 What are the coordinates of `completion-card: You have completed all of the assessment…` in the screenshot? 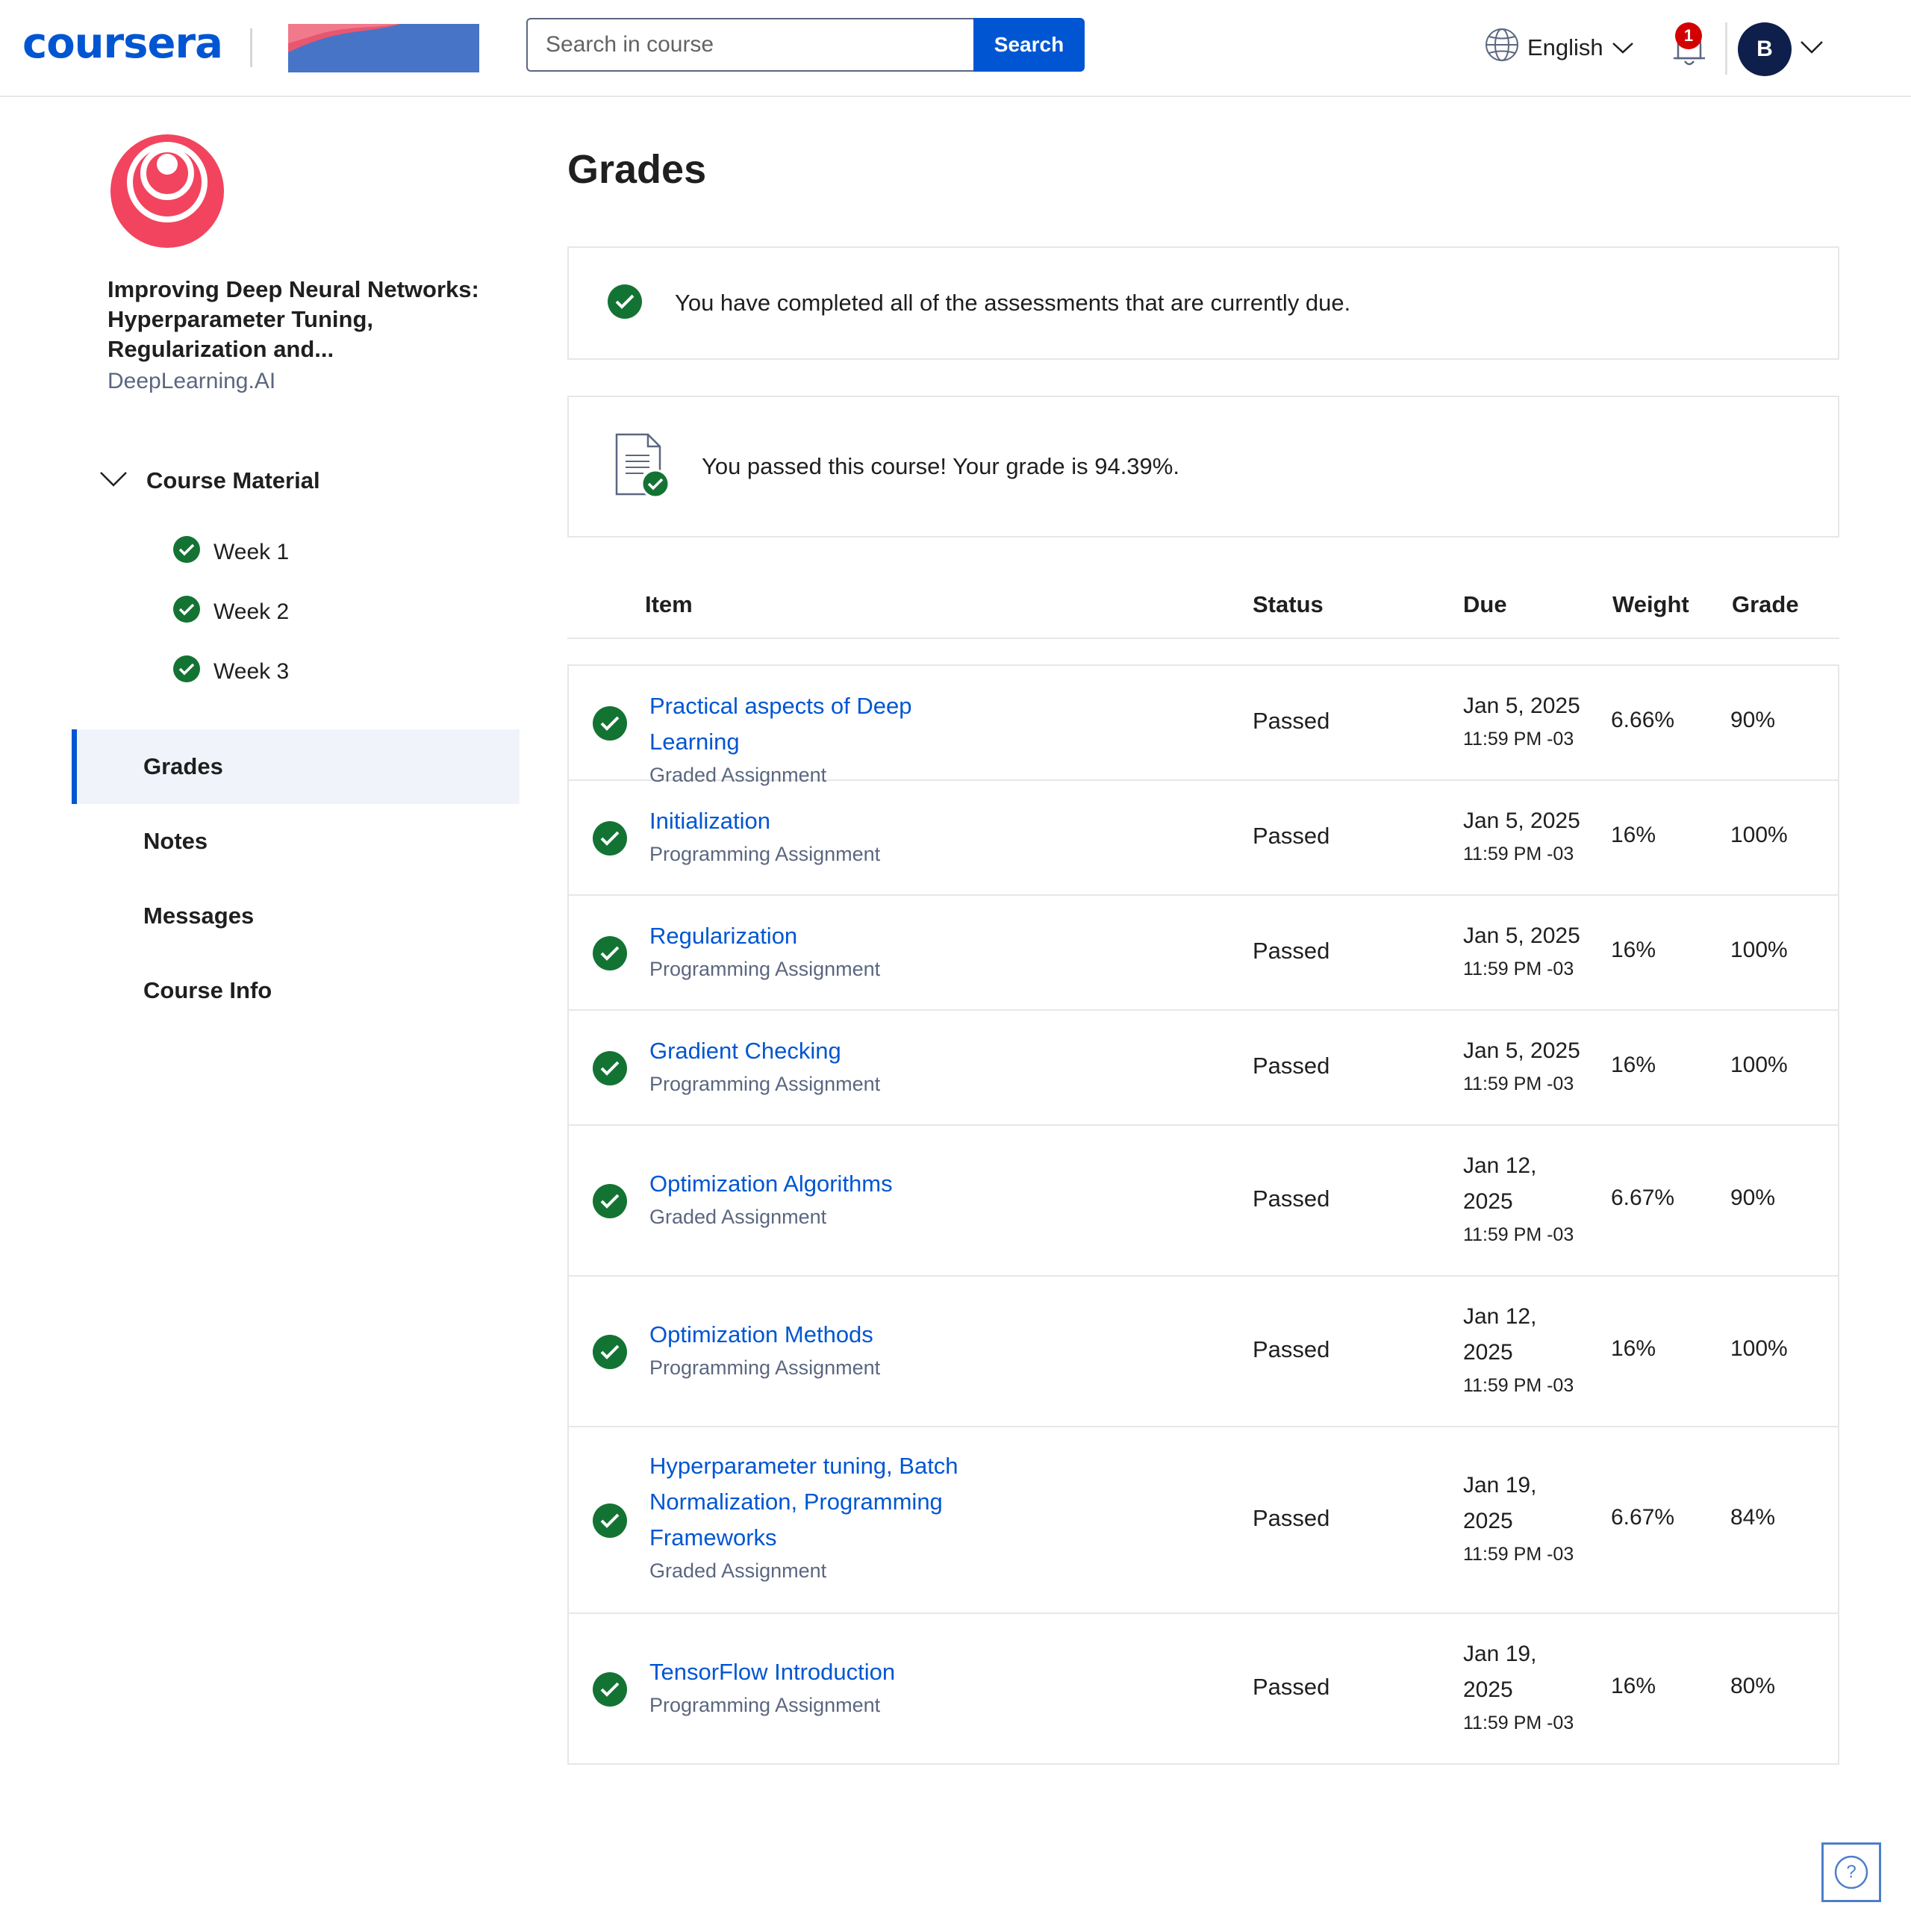 It's located at (1203, 303).